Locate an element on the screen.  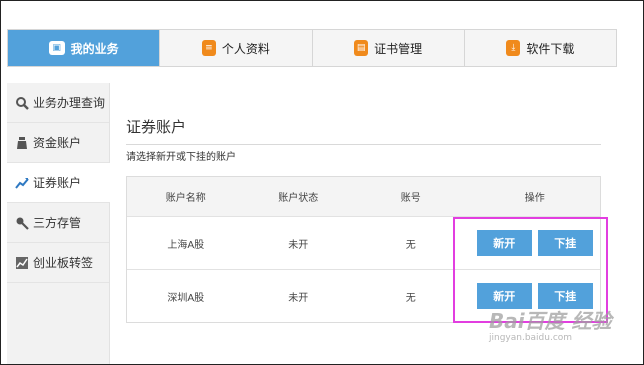
table-row: 上海A股 未开 无 新开 下挂 is located at coordinates (363, 243).